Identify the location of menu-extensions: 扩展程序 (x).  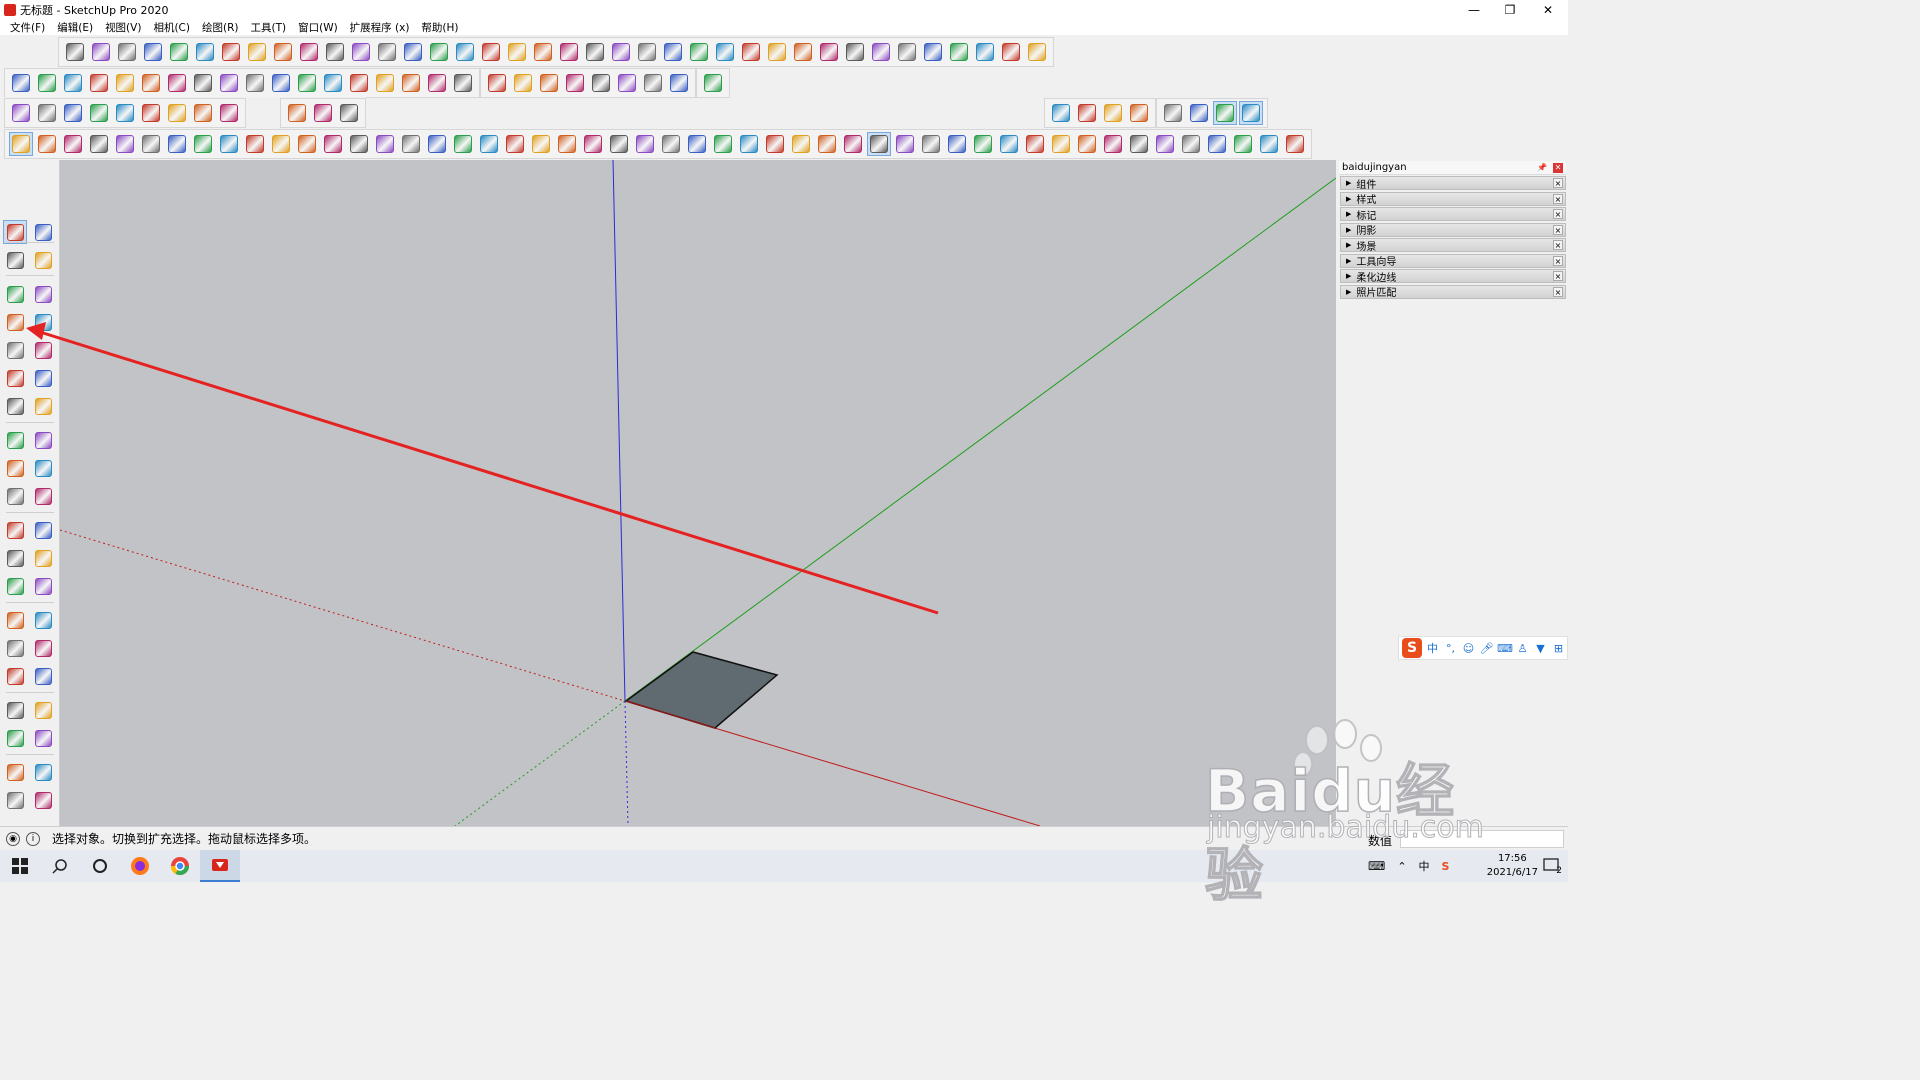
(380, 27).